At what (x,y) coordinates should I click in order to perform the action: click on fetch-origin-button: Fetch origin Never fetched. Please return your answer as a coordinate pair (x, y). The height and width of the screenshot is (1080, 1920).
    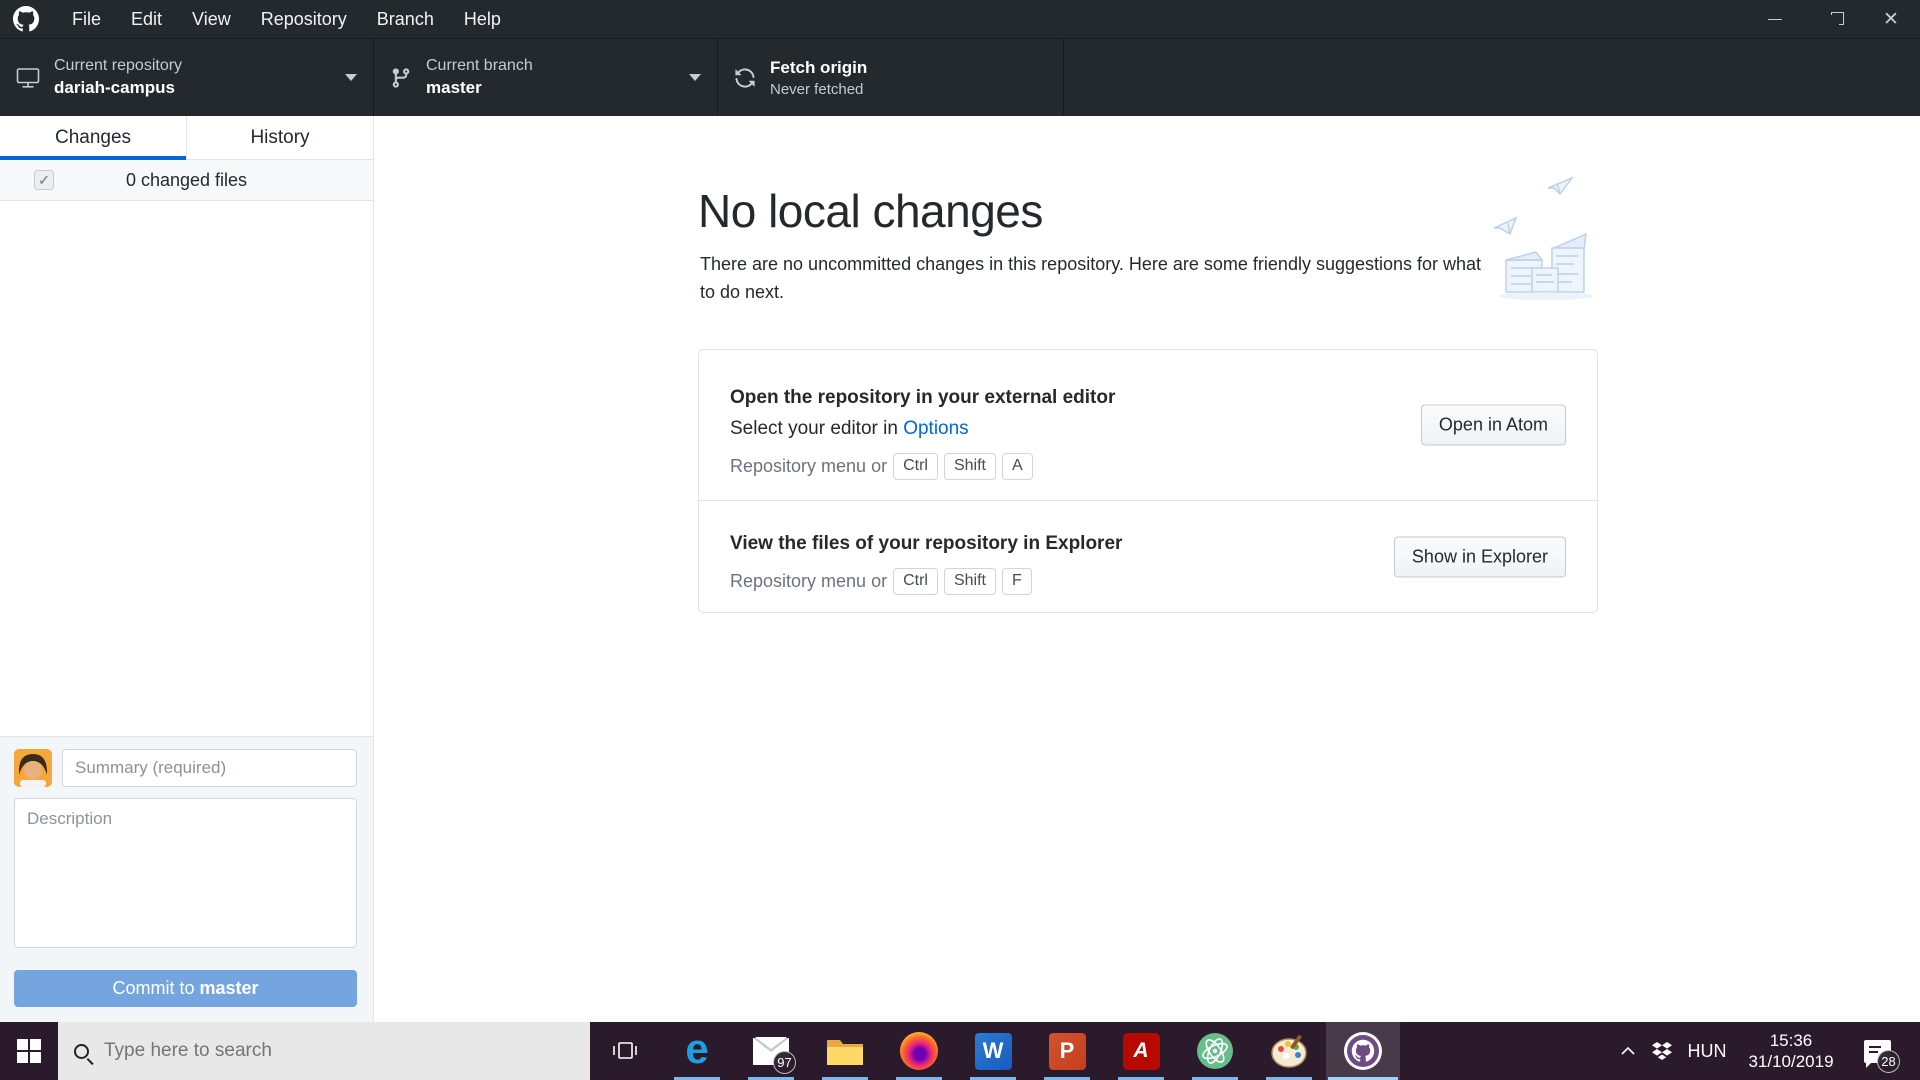
    Looking at the image, I should click on (891, 77).